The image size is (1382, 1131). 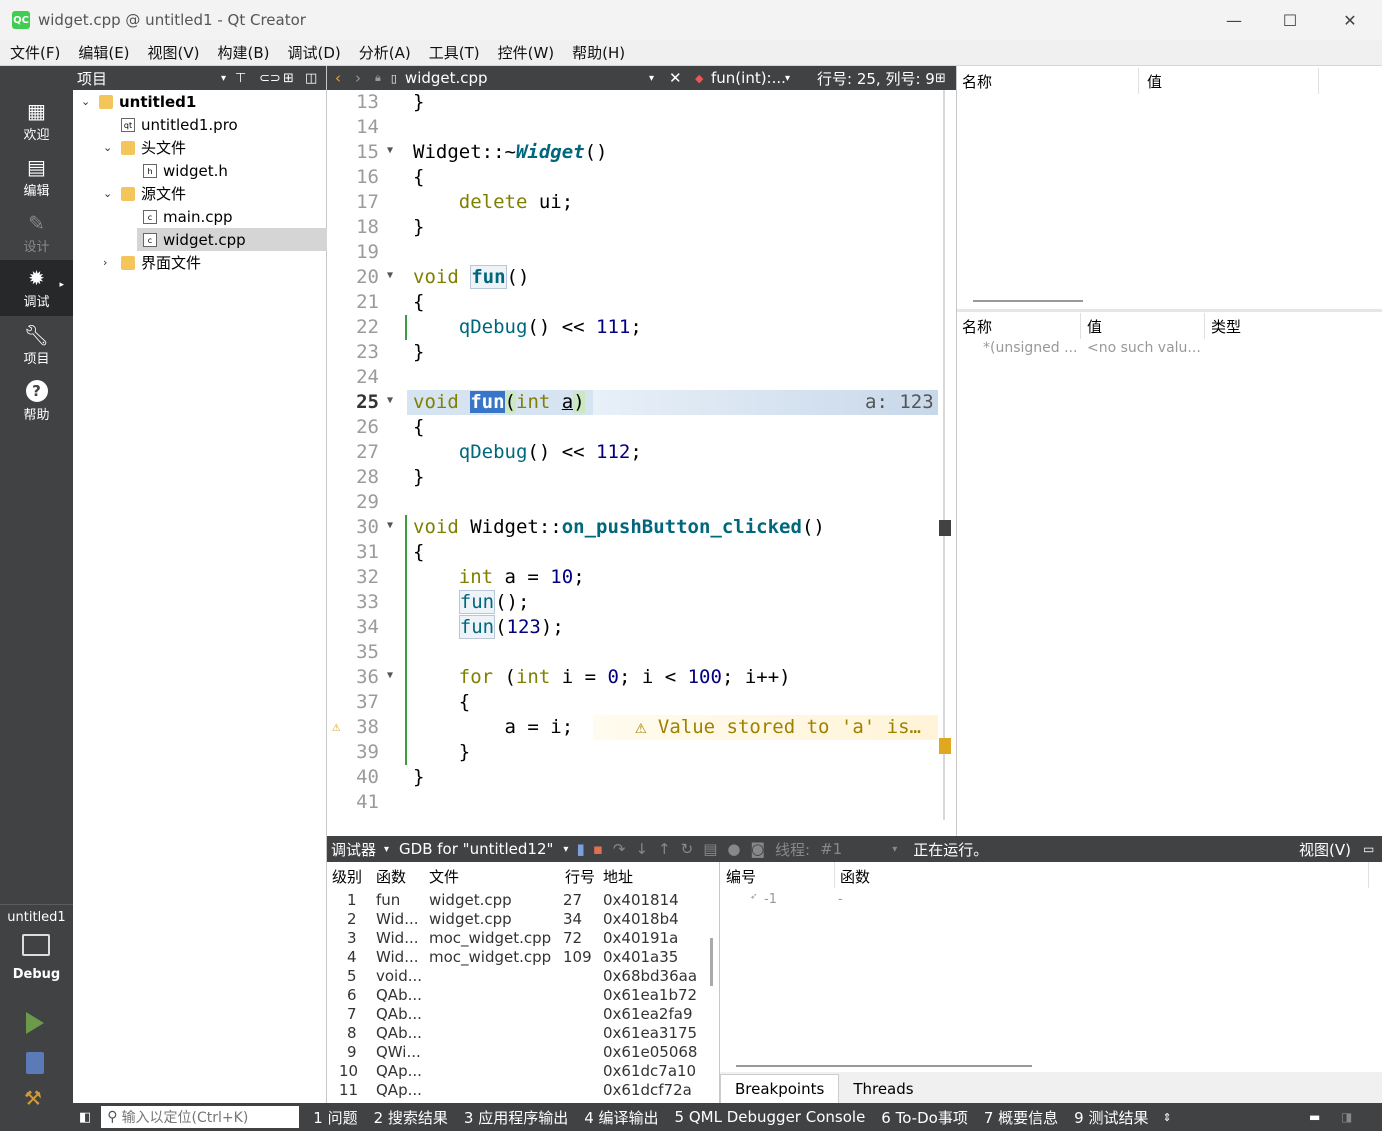 What do you see at coordinates (580, 849) in the screenshot?
I see `continue-icon: ▮` at bounding box center [580, 849].